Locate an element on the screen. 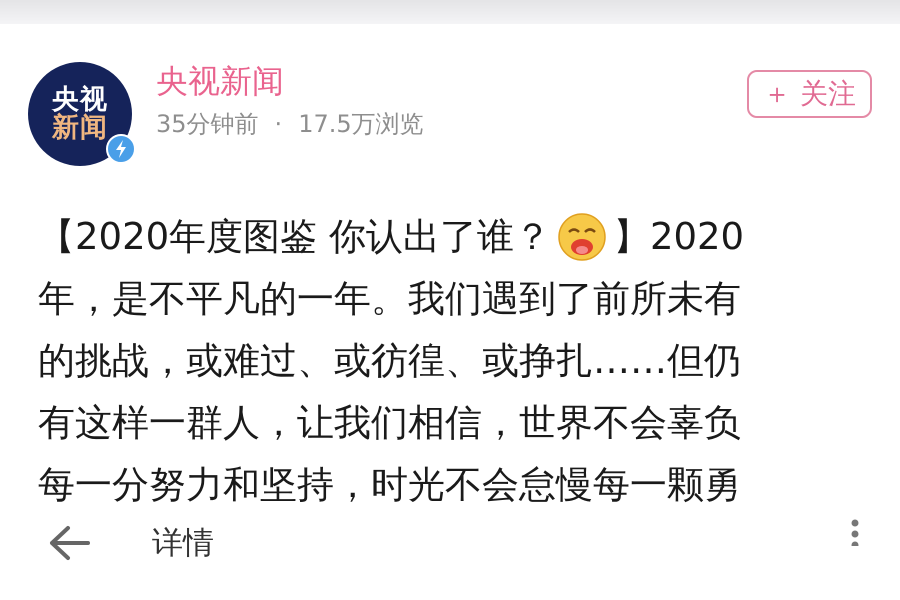 Image resolution: width=900 pixels, height=600 pixels. view-count: 17.5万浏览 is located at coordinates (361, 125).